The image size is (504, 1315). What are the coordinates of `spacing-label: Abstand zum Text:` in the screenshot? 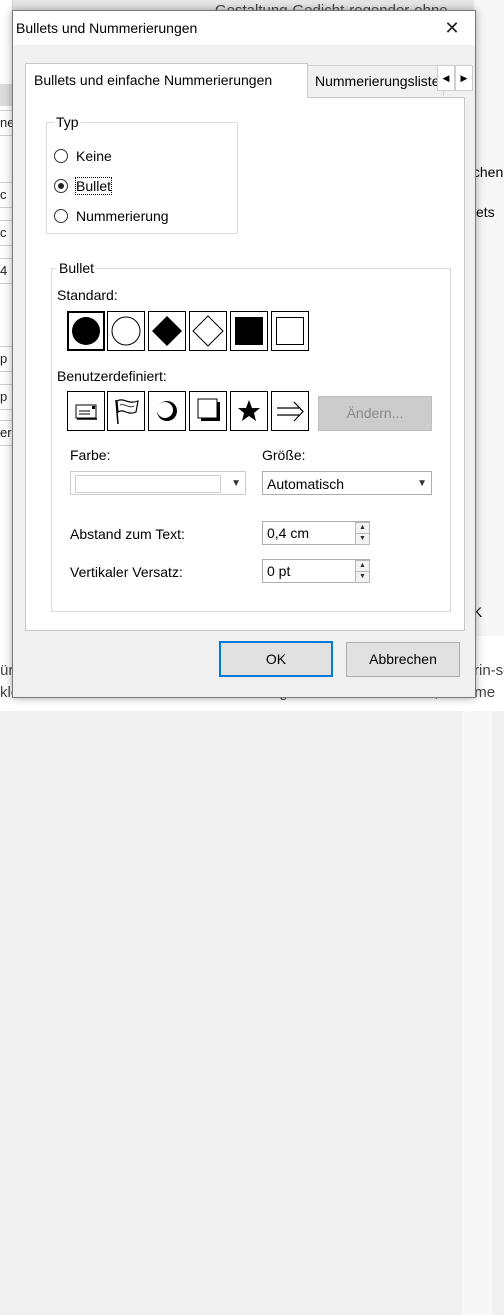 It's located at (127, 534).